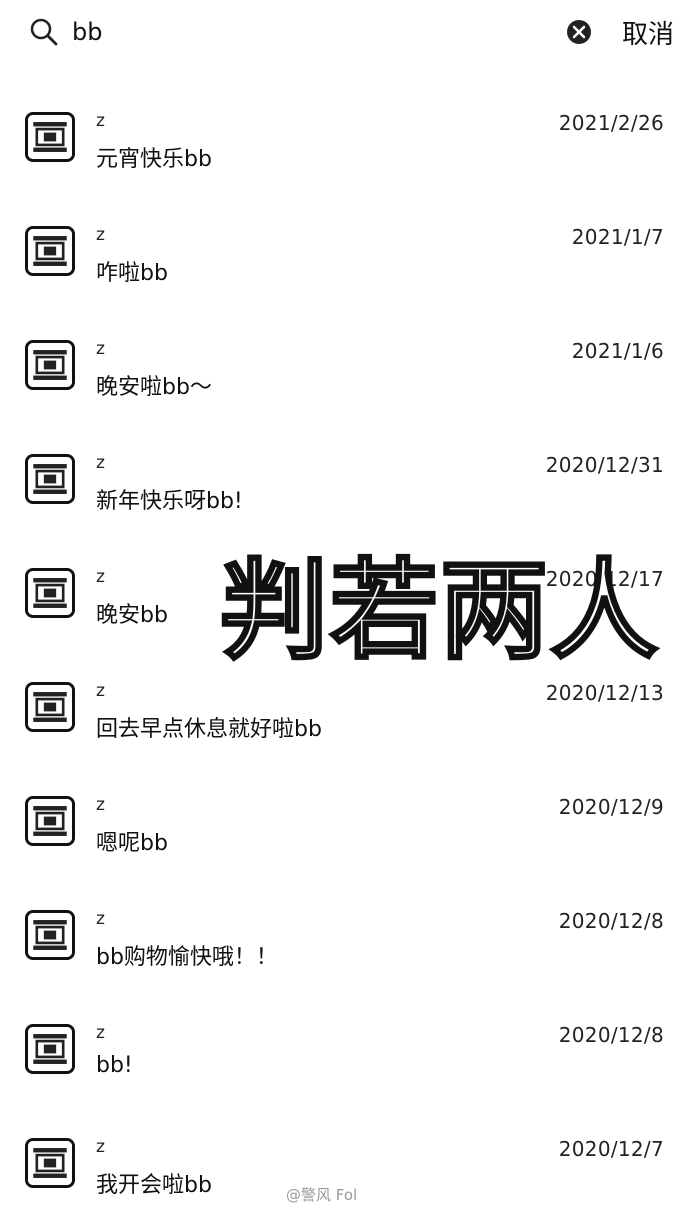  What do you see at coordinates (345, 490) in the screenshot?
I see `result-item: z 2020/12/31 新年快乐呀bb!` at bounding box center [345, 490].